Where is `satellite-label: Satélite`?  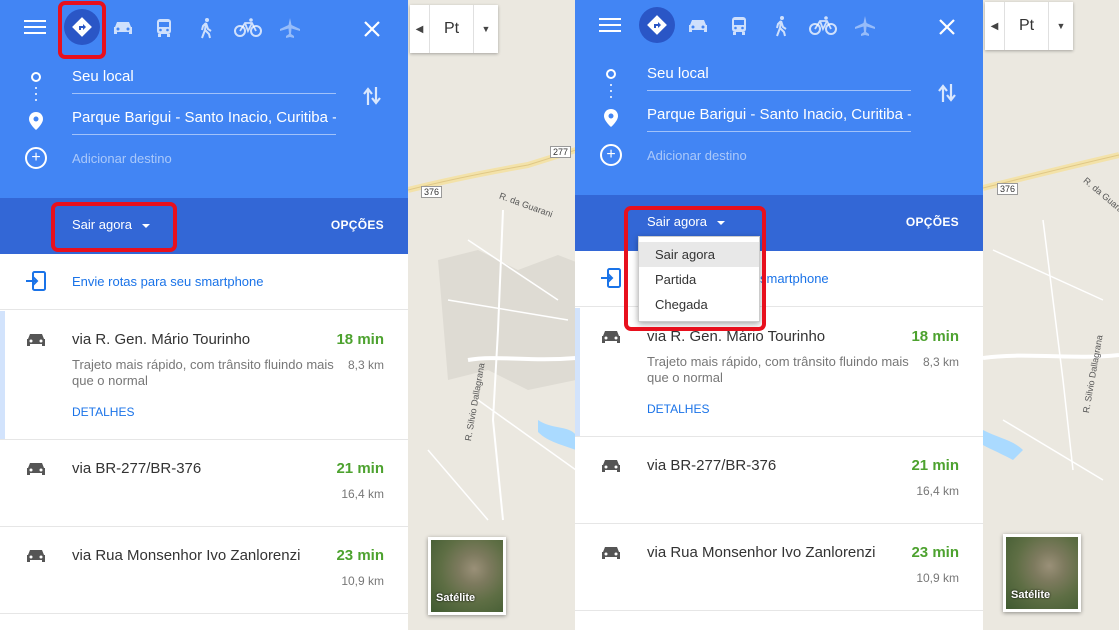
satellite-label: Satélite is located at coordinates (456, 598).